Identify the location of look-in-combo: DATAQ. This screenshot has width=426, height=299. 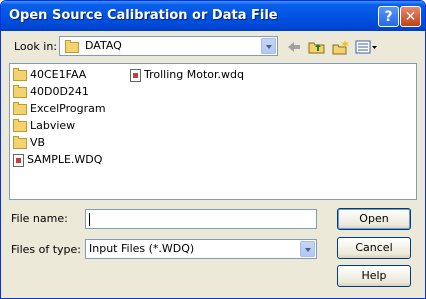
(168, 46).